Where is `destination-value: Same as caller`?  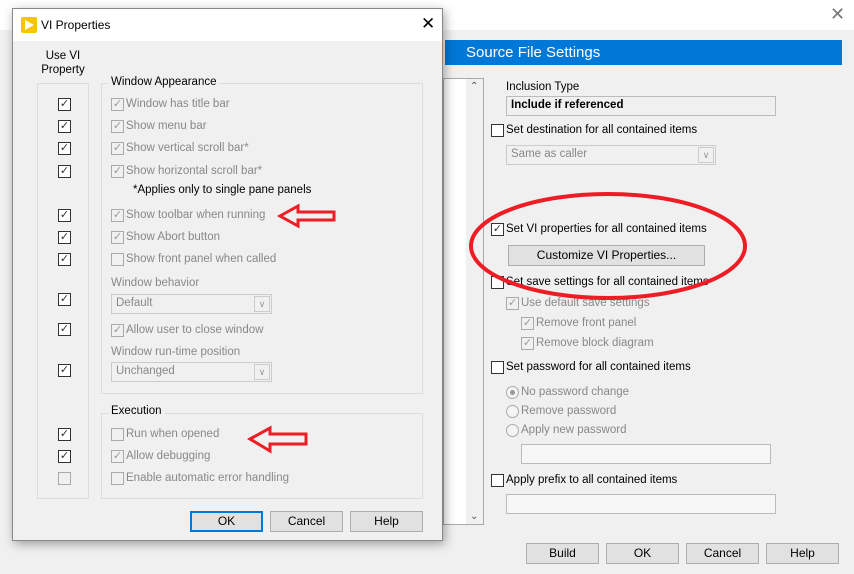
destination-value: Same as caller is located at coordinates (549, 154).